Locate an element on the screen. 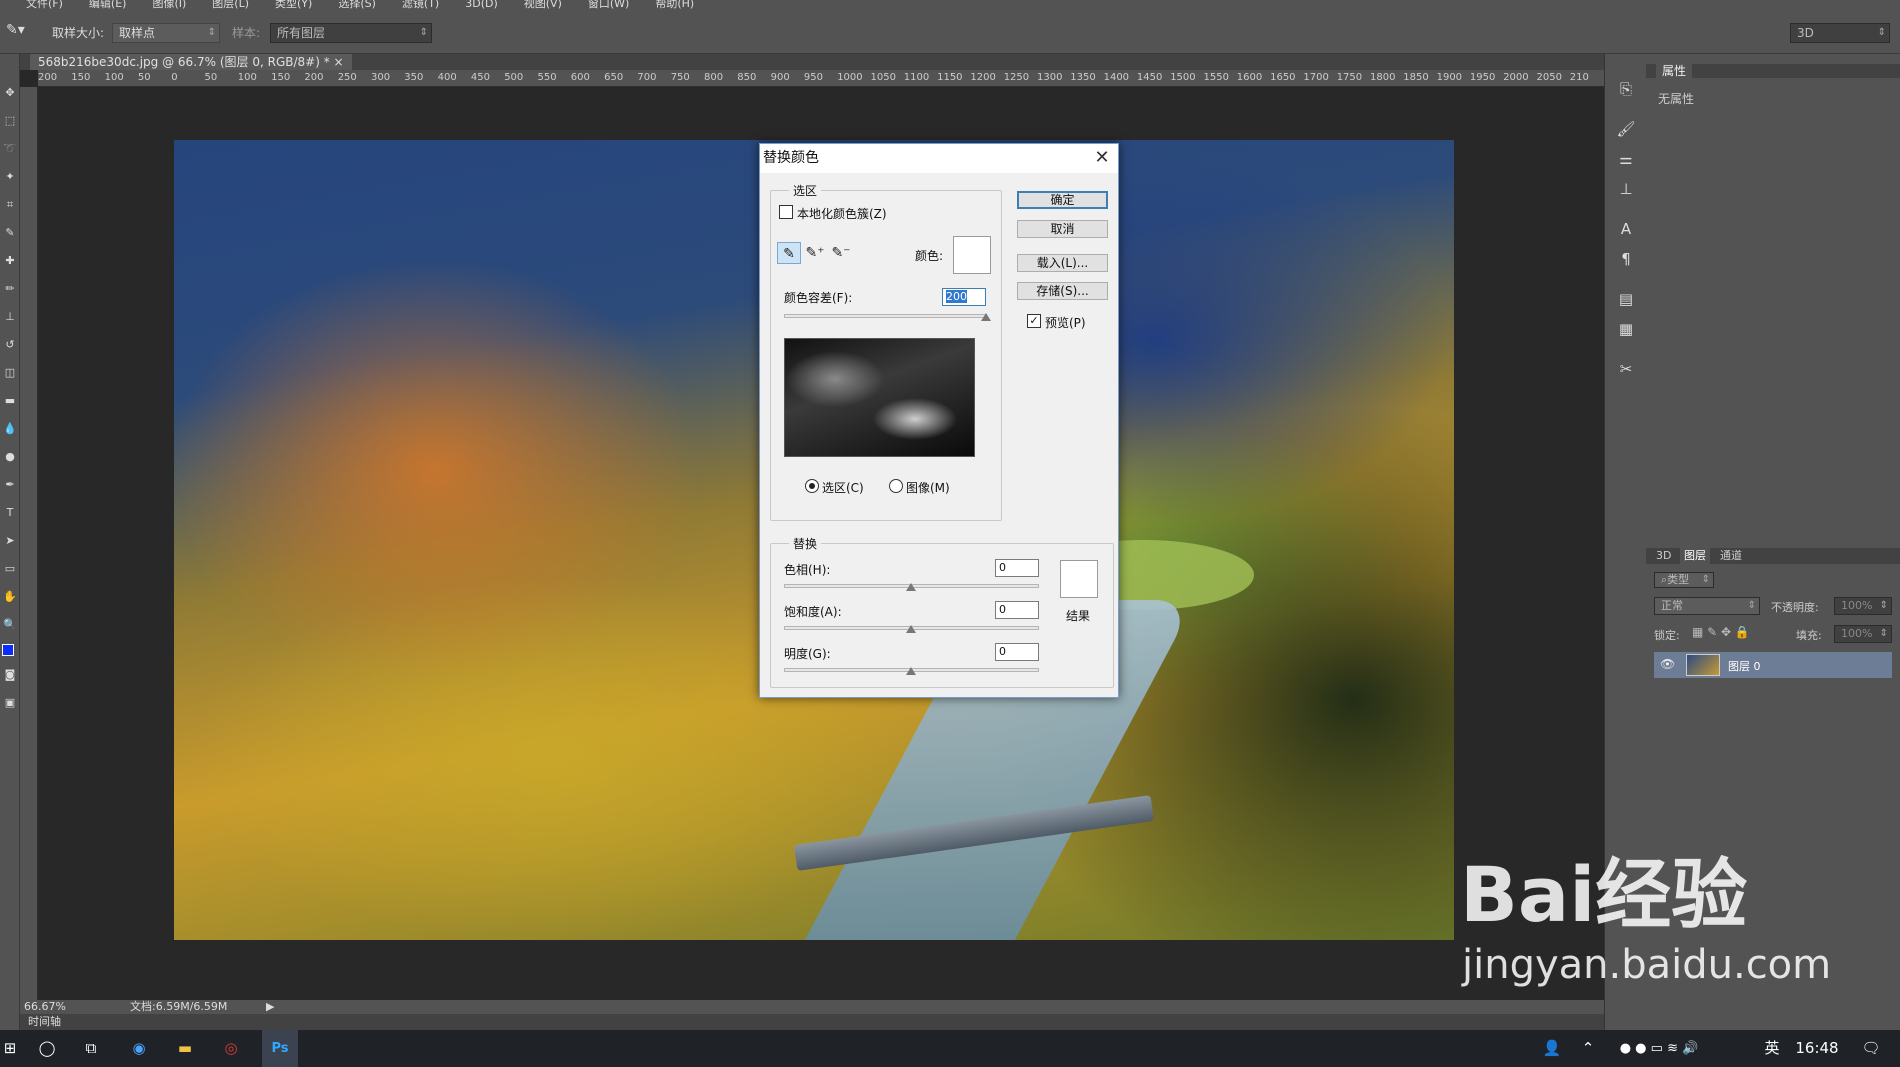 The width and height of the screenshot is (1900, 1067). character-icon: A is located at coordinates (1626, 229).